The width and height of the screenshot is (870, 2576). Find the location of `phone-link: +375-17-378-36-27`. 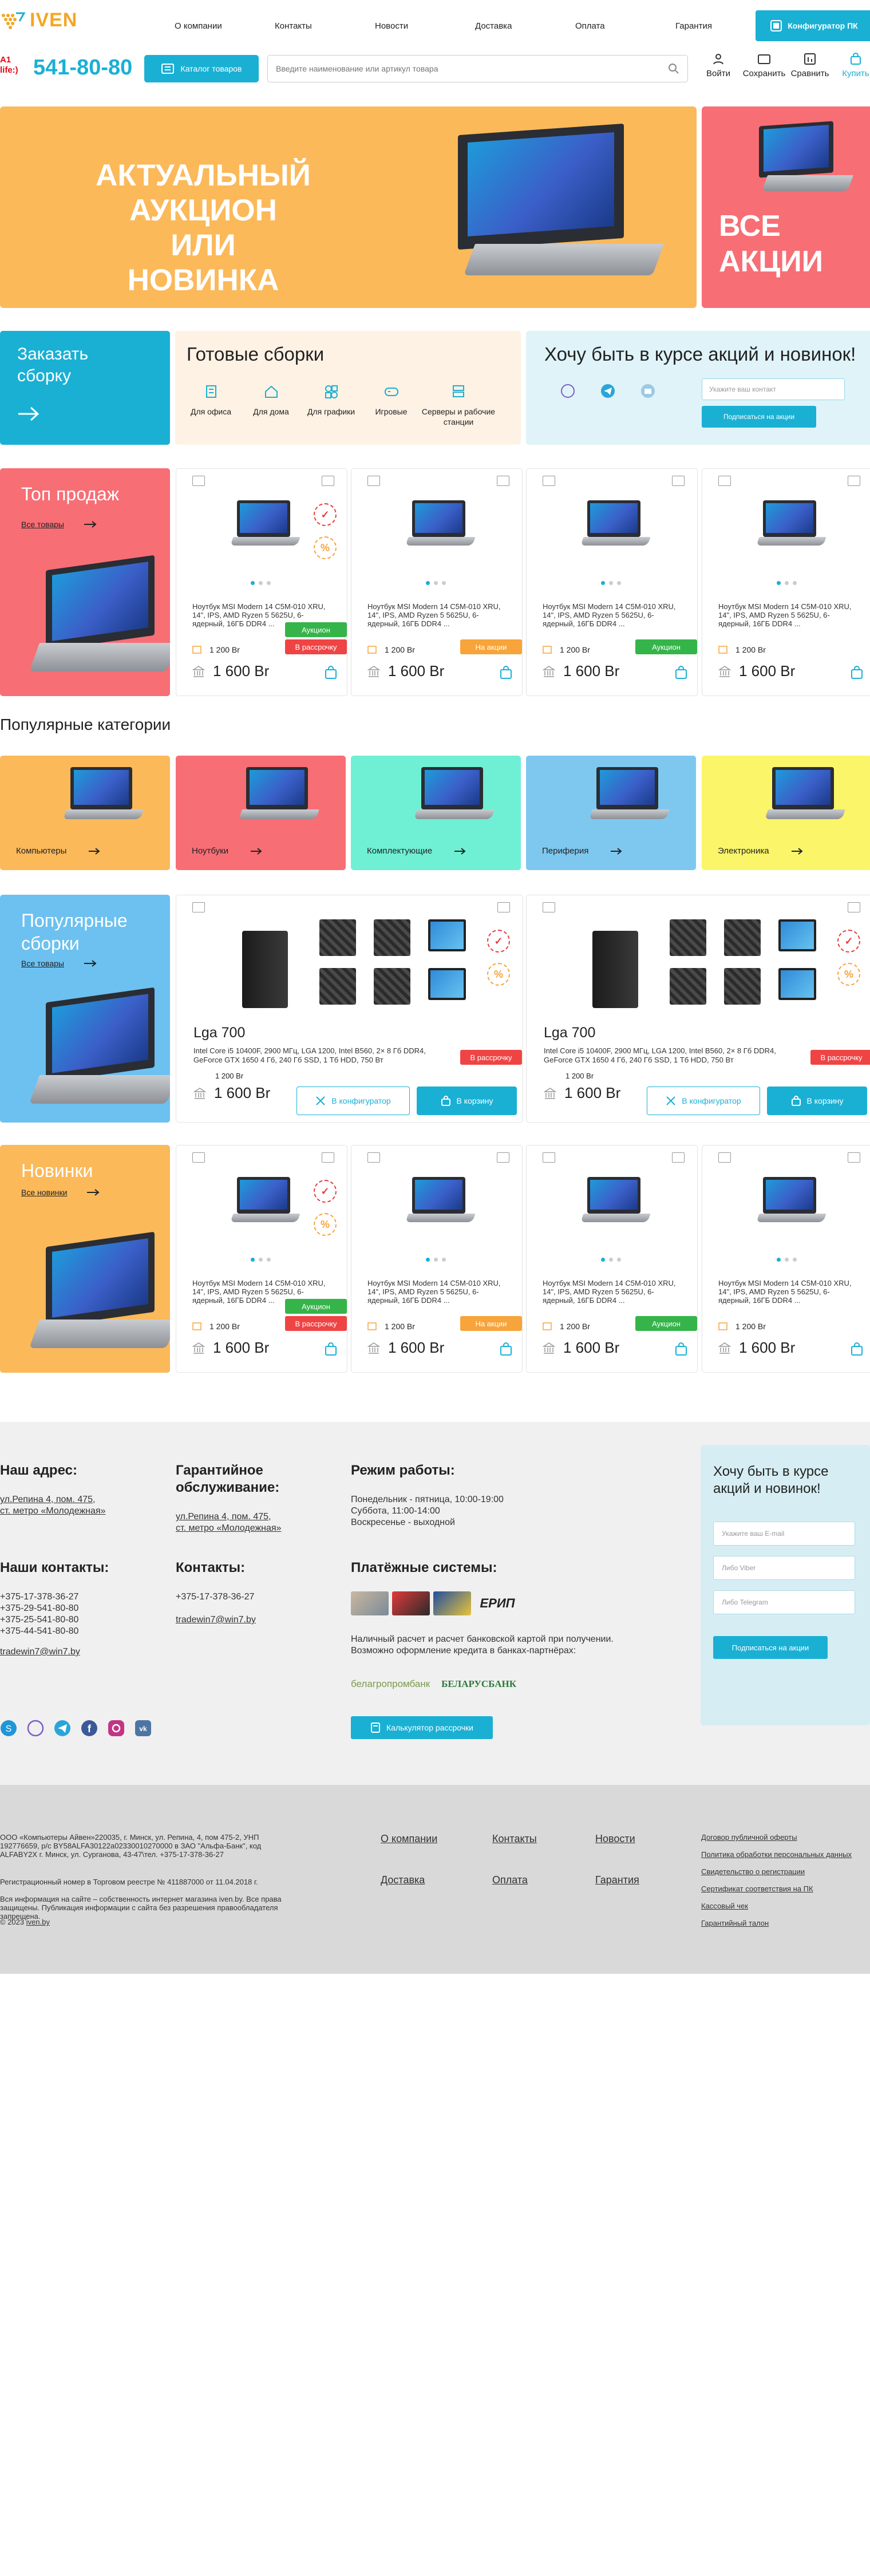

phone-link: +375-17-378-36-27 is located at coordinates (39, 1597).